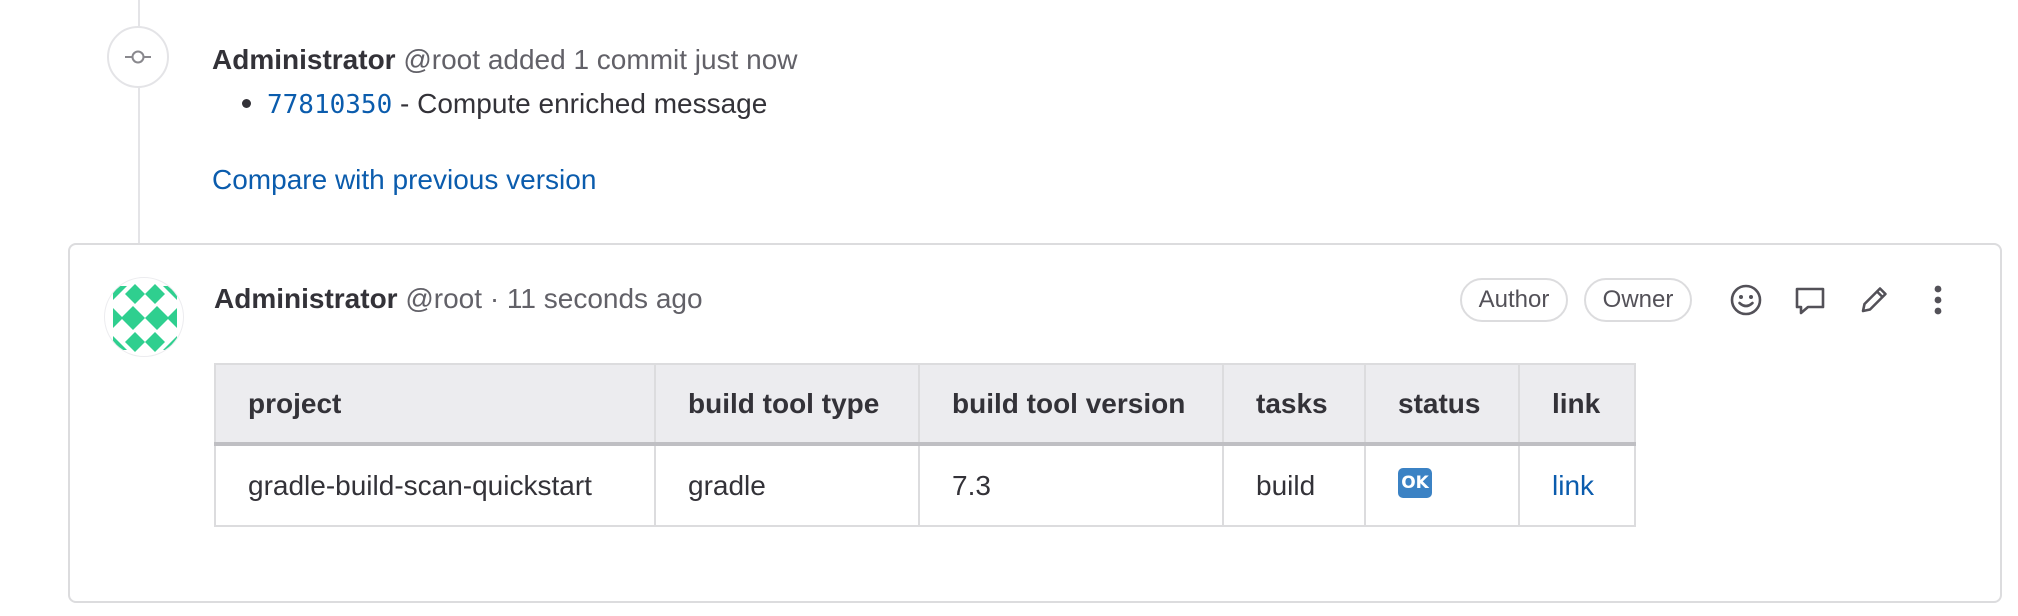 The image size is (2018, 616). Describe the element at coordinates (246, 104) in the screenshot. I see `list-bullet` at that location.